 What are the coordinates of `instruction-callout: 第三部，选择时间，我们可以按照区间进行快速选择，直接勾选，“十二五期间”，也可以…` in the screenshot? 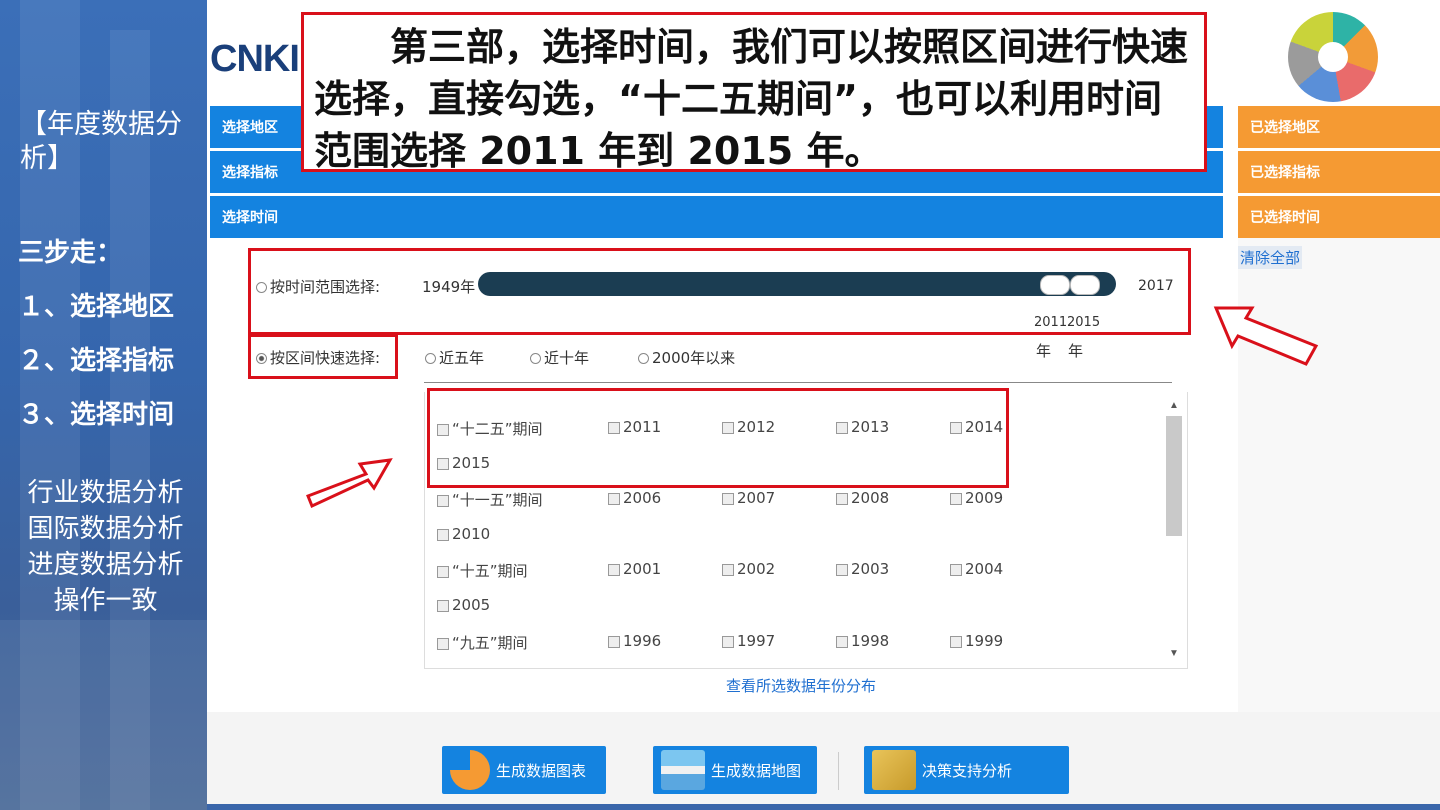 It's located at (754, 92).